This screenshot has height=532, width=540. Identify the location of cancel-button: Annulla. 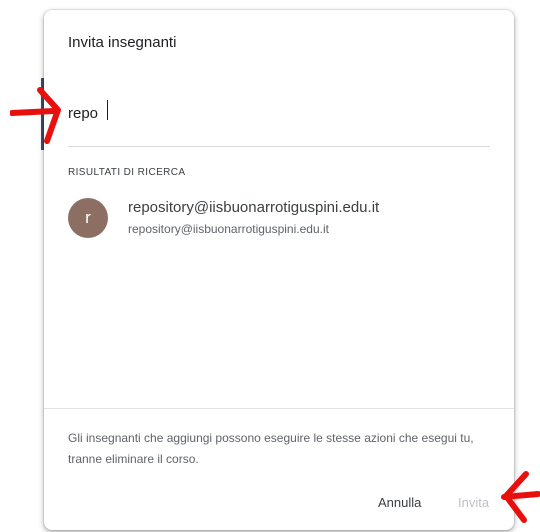
(399, 502).